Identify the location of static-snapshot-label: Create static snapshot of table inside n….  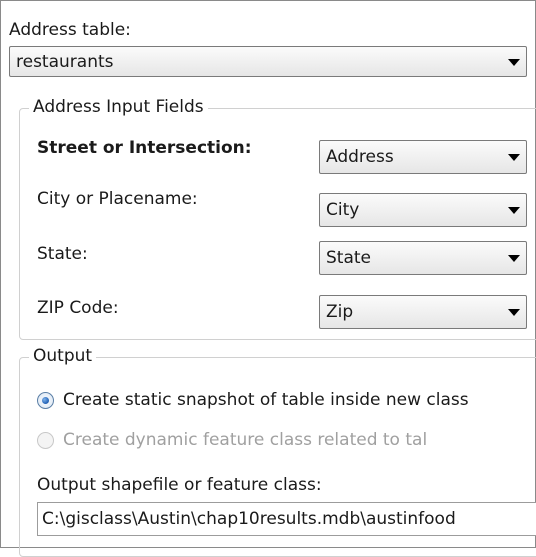
(266, 400).